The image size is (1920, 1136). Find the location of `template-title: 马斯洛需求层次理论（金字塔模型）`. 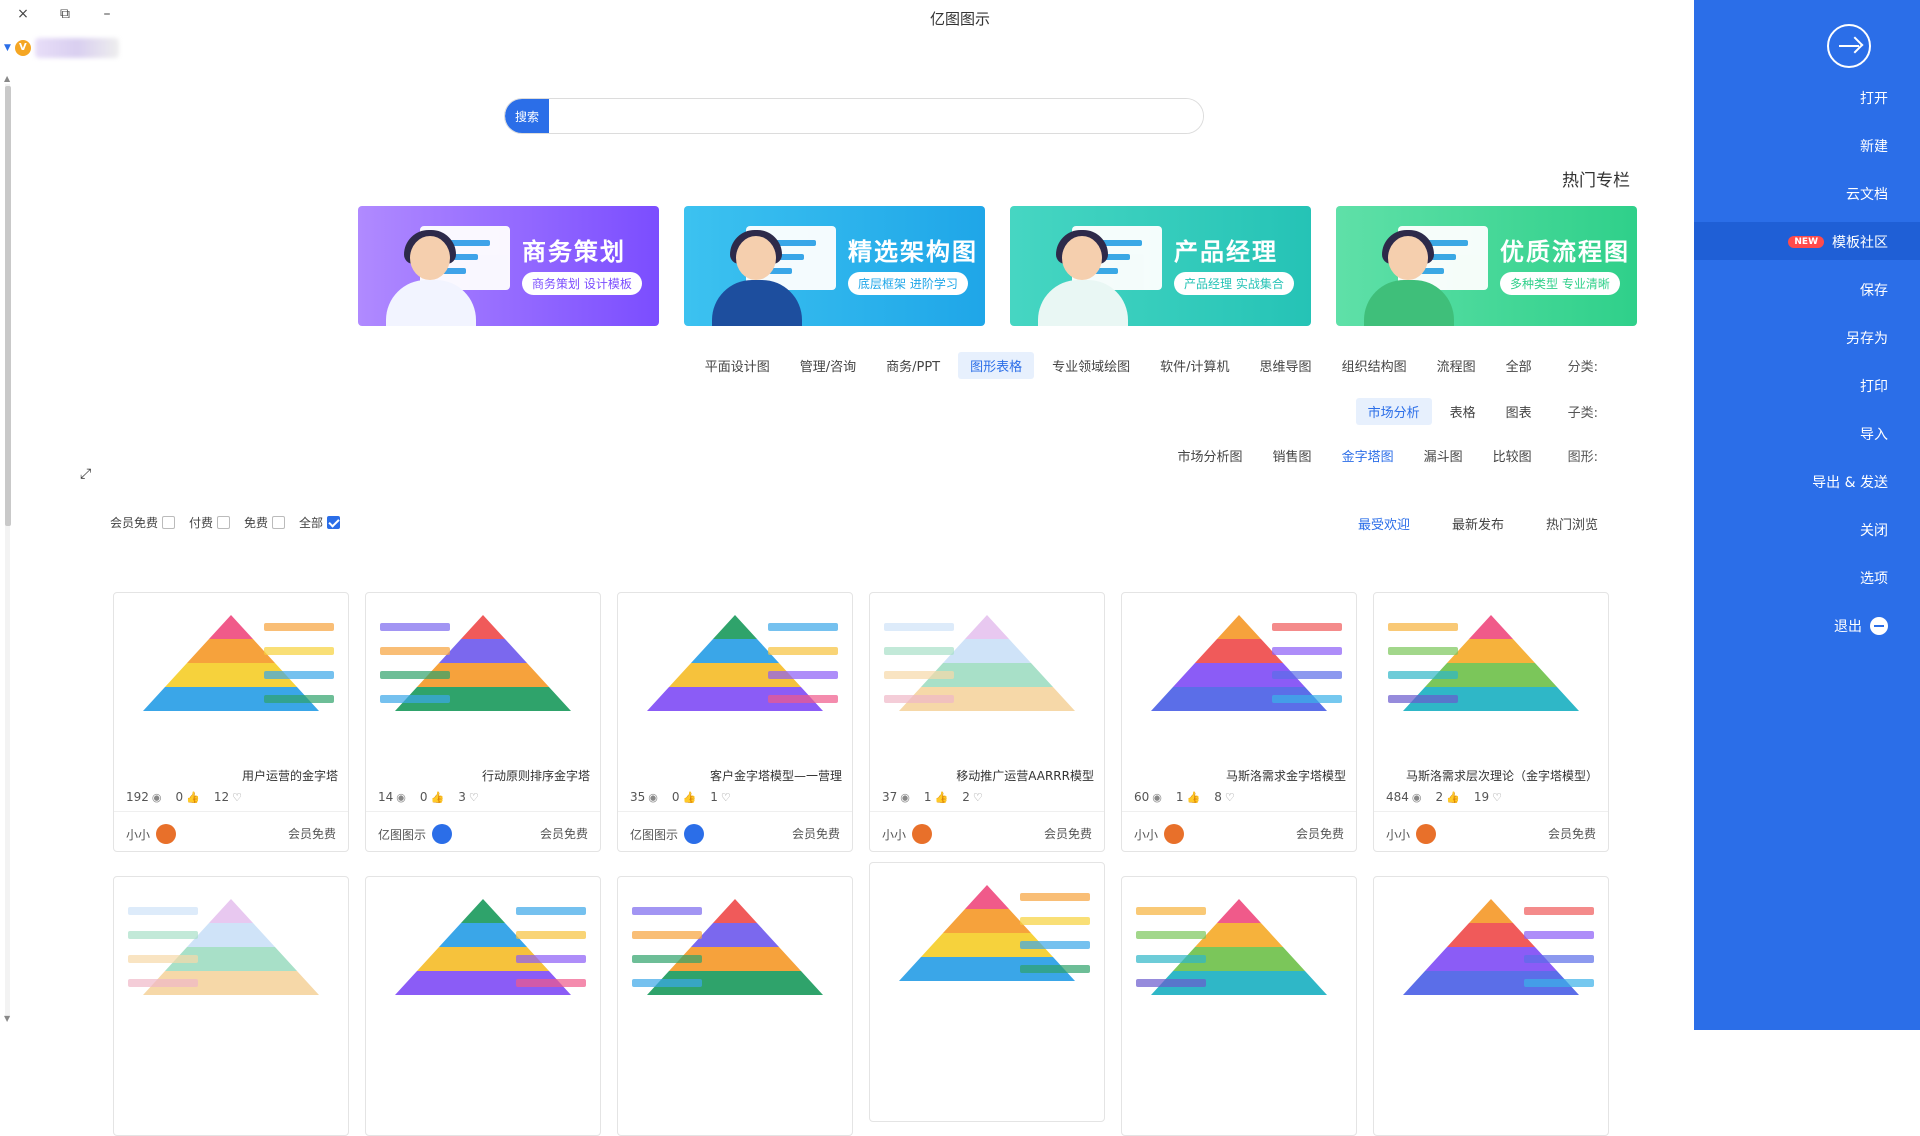

template-title: 马斯洛需求层次理论（金字塔模型） is located at coordinates (1491, 775).